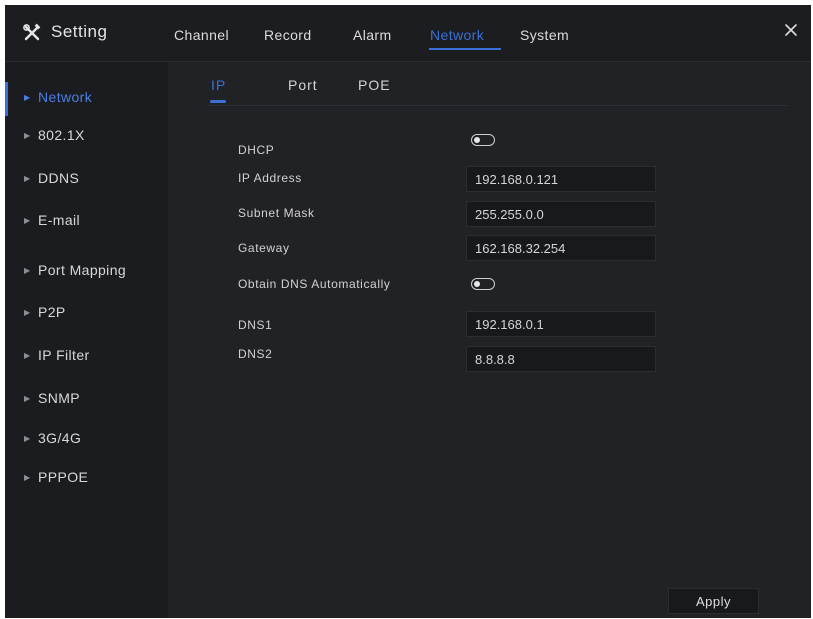 Image resolution: width=813 pixels, height=619 pixels. I want to click on dns2-label: DNS2, so click(255, 354).